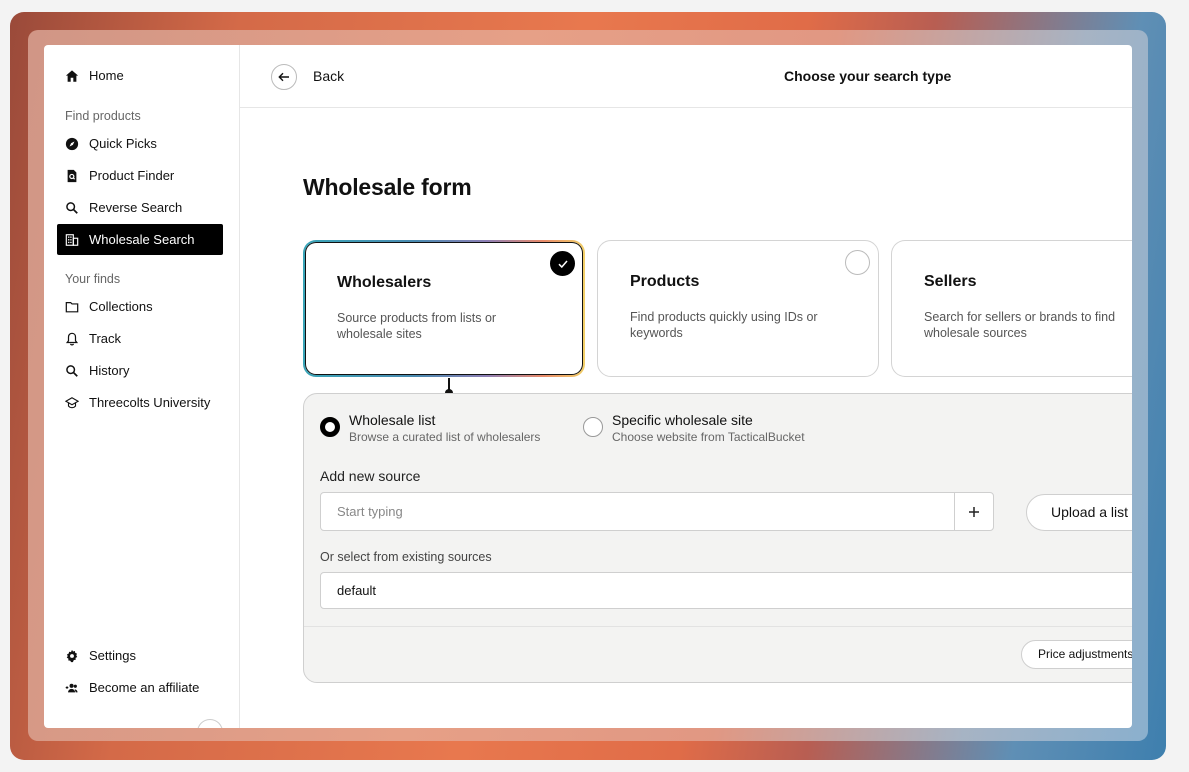 The width and height of the screenshot is (1189, 772). Describe the element at coordinates (857, 262) in the screenshot. I see `radio-circle-icon` at that location.